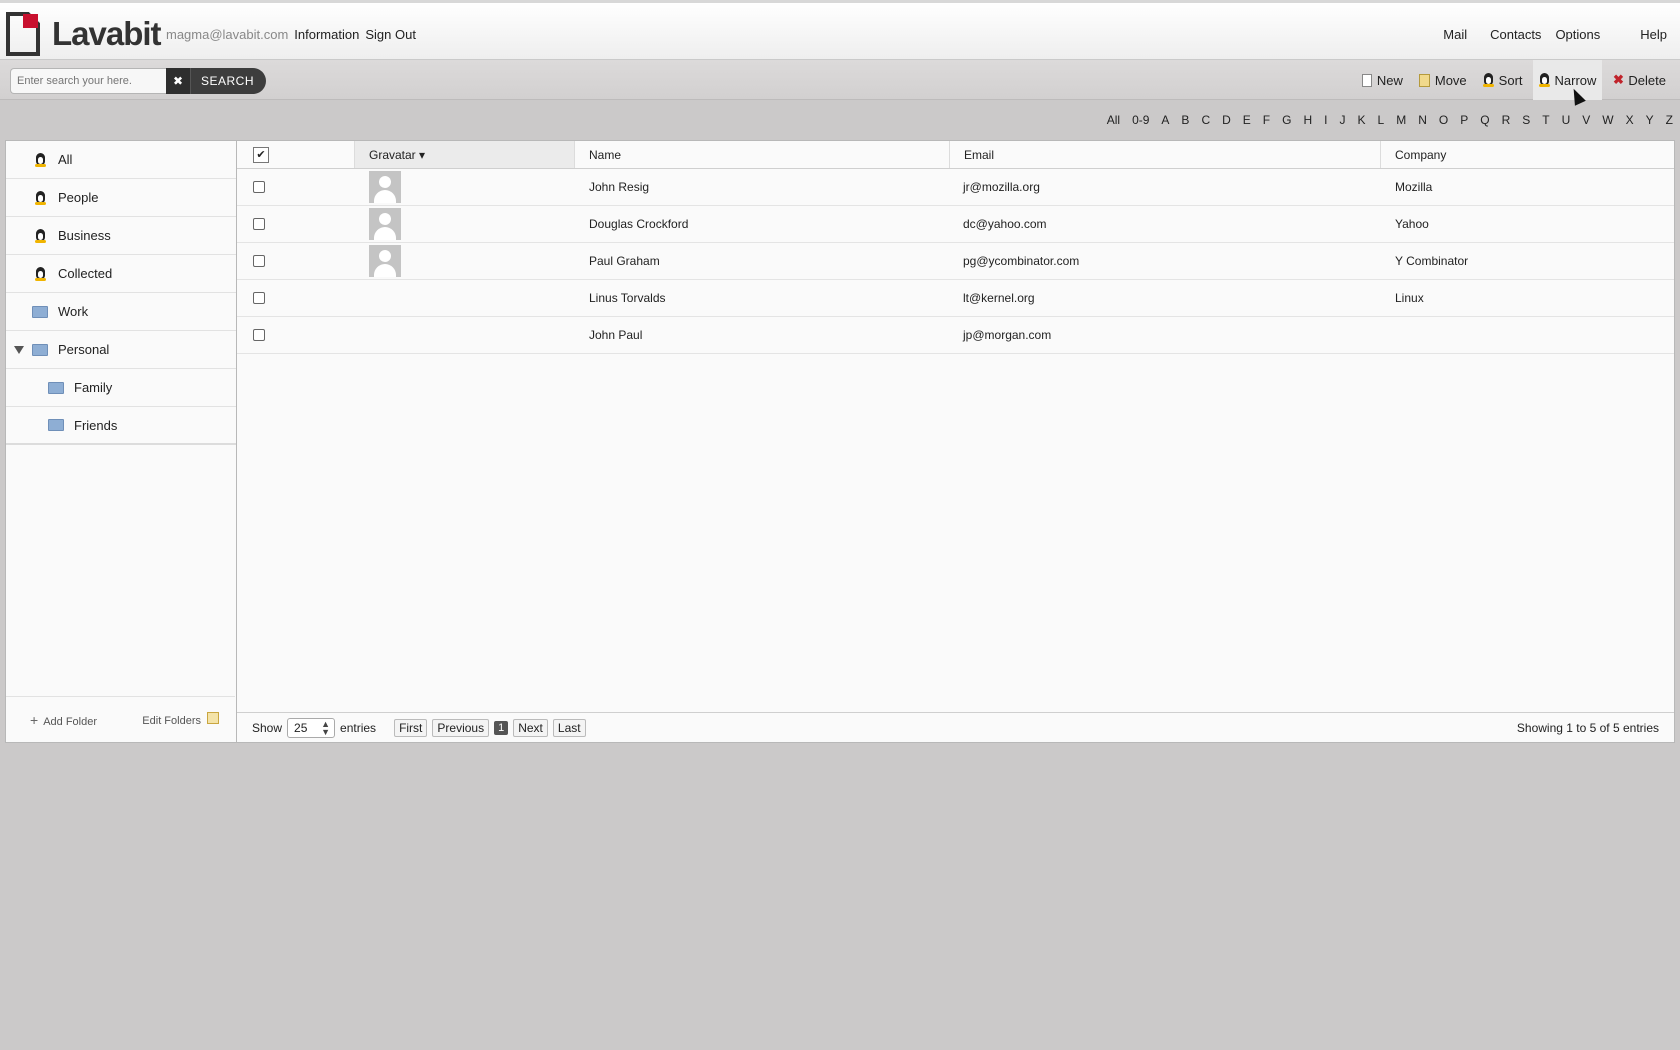  Describe the element at coordinates (1464, 120) in the screenshot. I see `letter-filter-item: P` at that location.